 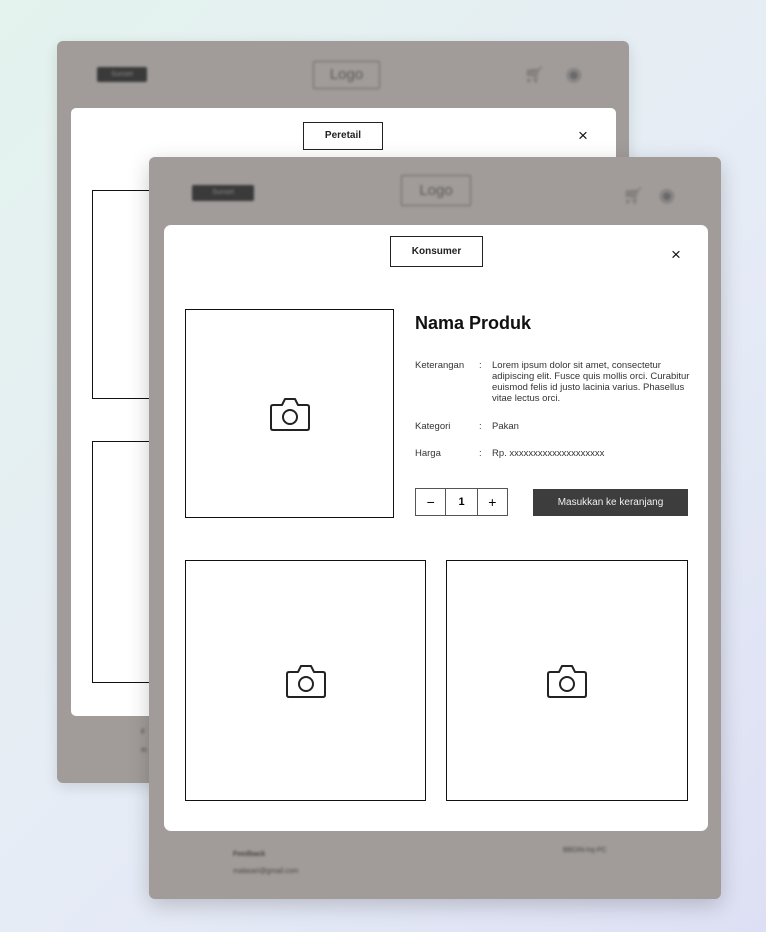 I want to click on category-label: Kategori, so click(x=433, y=426).